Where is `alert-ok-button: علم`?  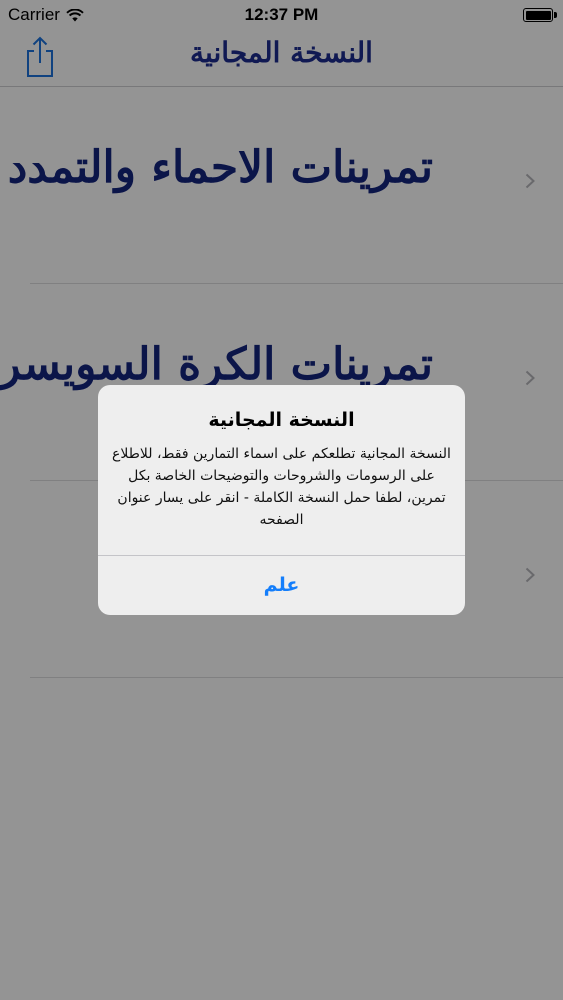 alert-ok-button: علم is located at coordinates (281, 585).